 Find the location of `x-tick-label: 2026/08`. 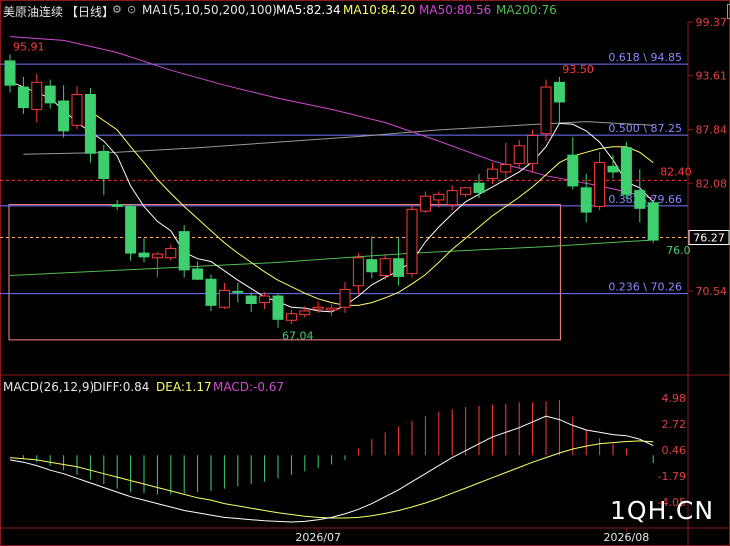

x-tick-label: 2026/08 is located at coordinates (627, 537).